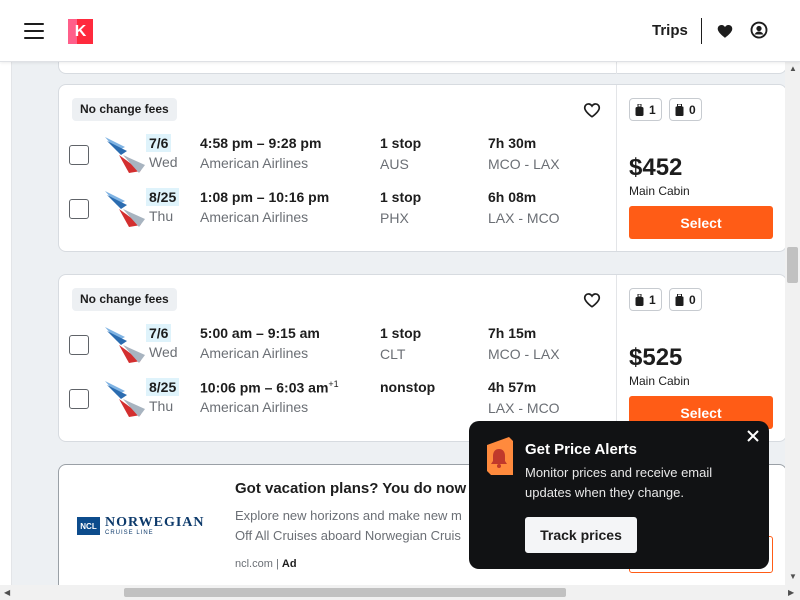 This screenshot has width=800, height=600. Describe the element at coordinates (345, 592) in the screenshot. I see `horizontal-scroll-thumb` at that location.